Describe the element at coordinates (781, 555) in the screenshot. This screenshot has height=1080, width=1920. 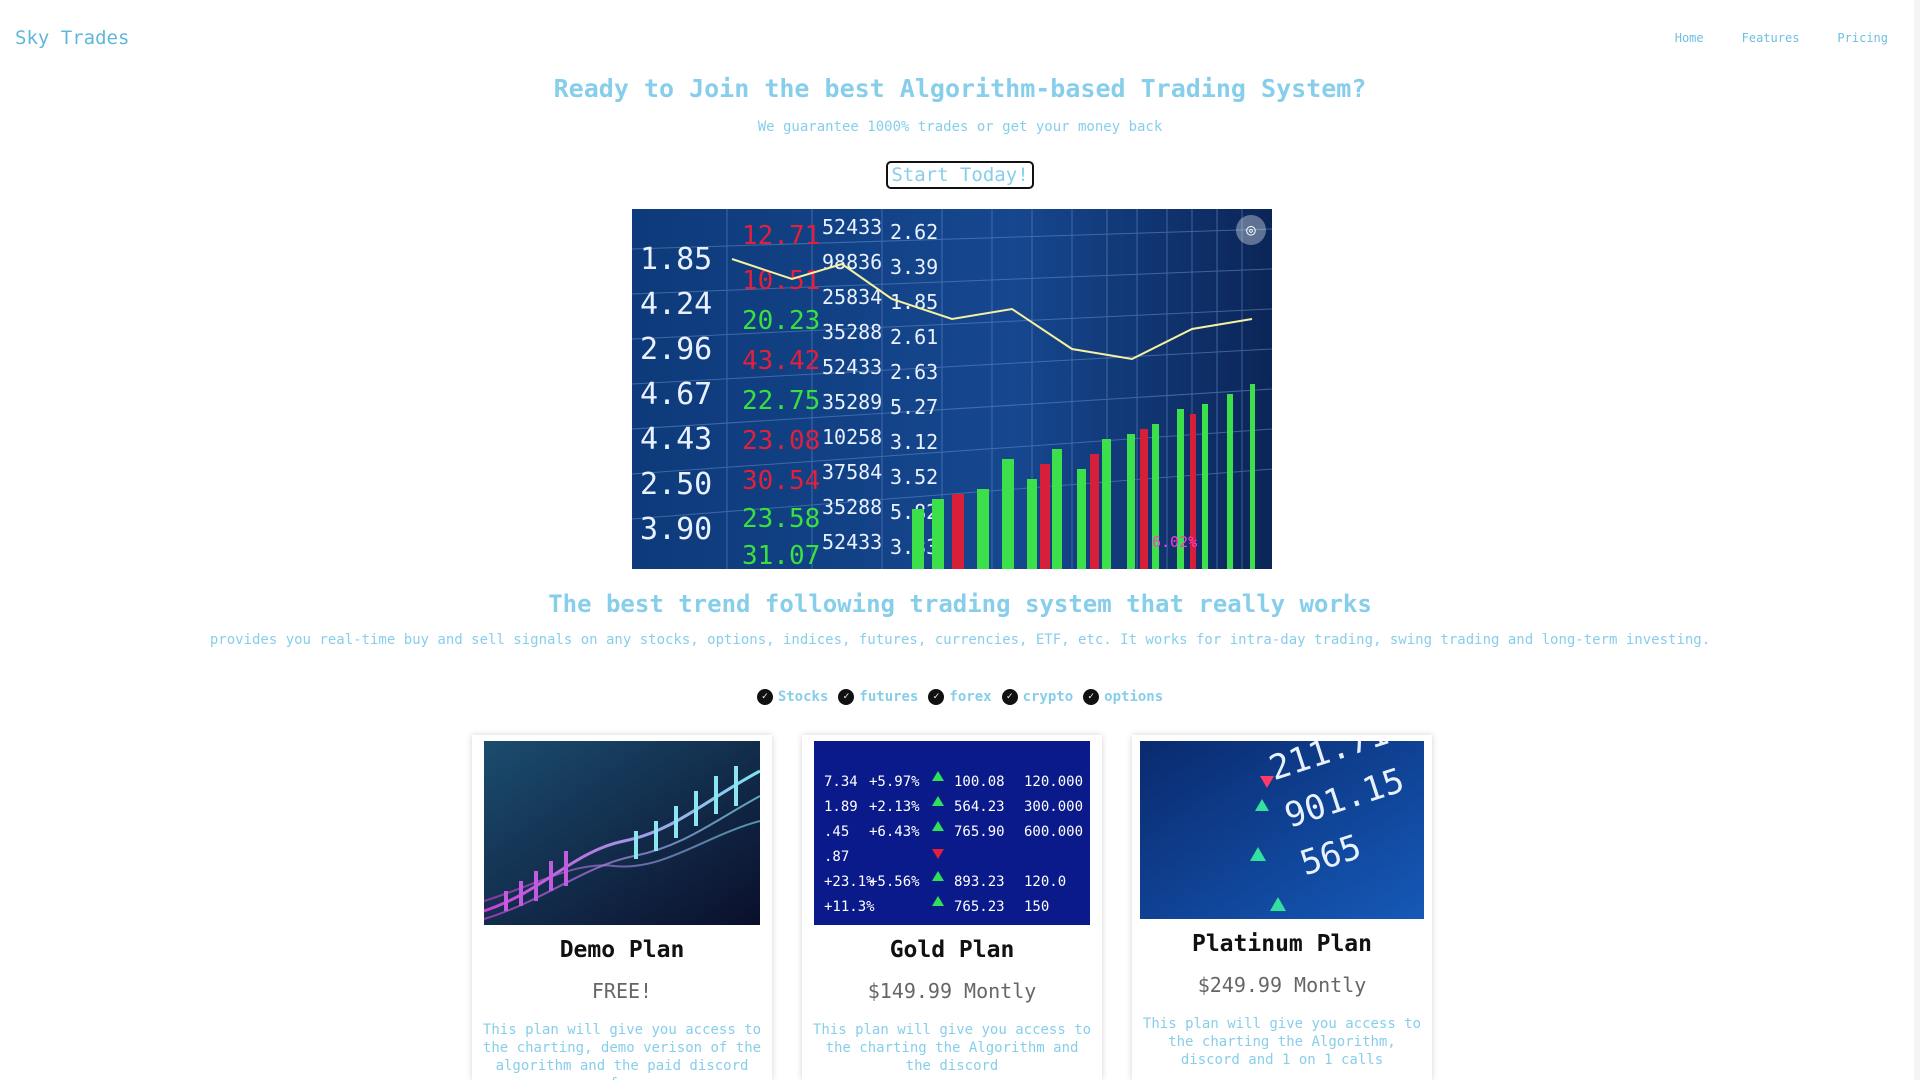
I see `svg-text: 31.07` at that location.